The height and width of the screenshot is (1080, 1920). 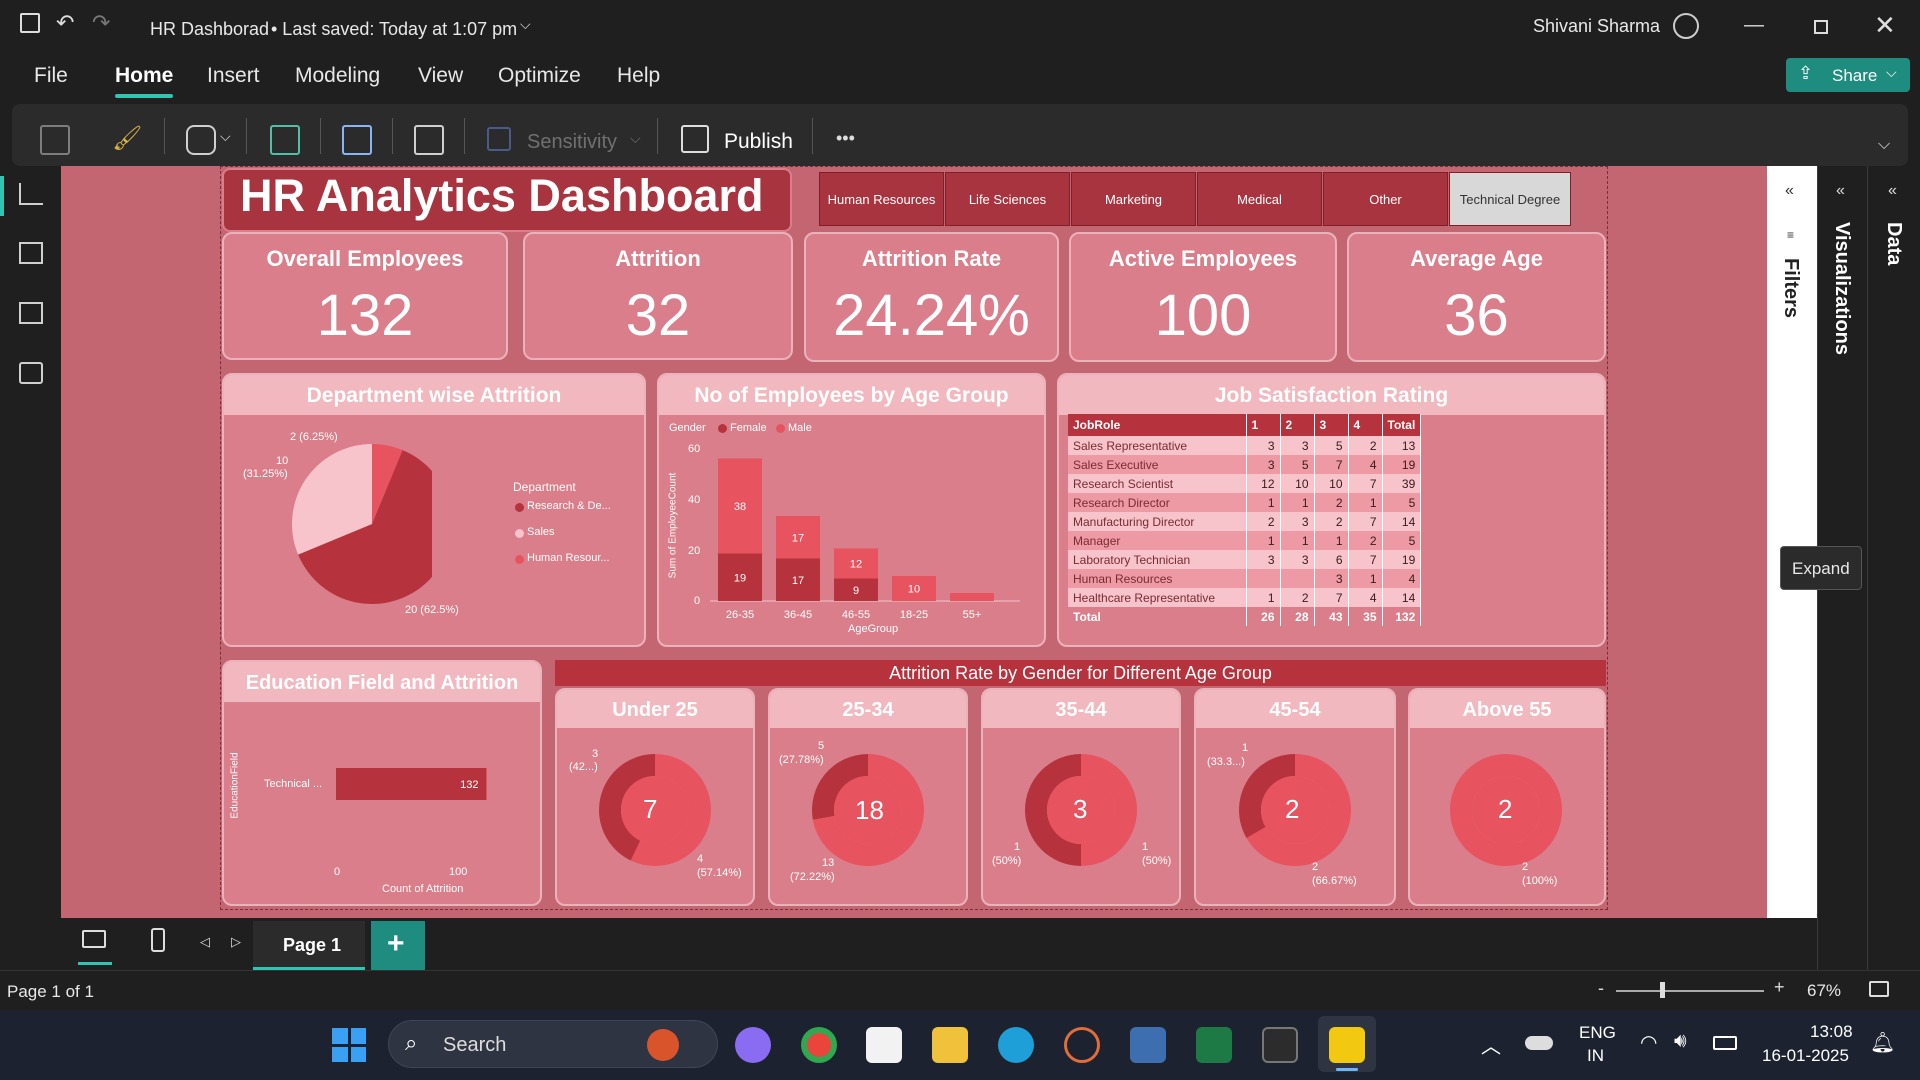 What do you see at coordinates (1792, 542) in the screenshot?
I see `filters-pane: « ≡ Filters` at bounding box center [1792, 542].